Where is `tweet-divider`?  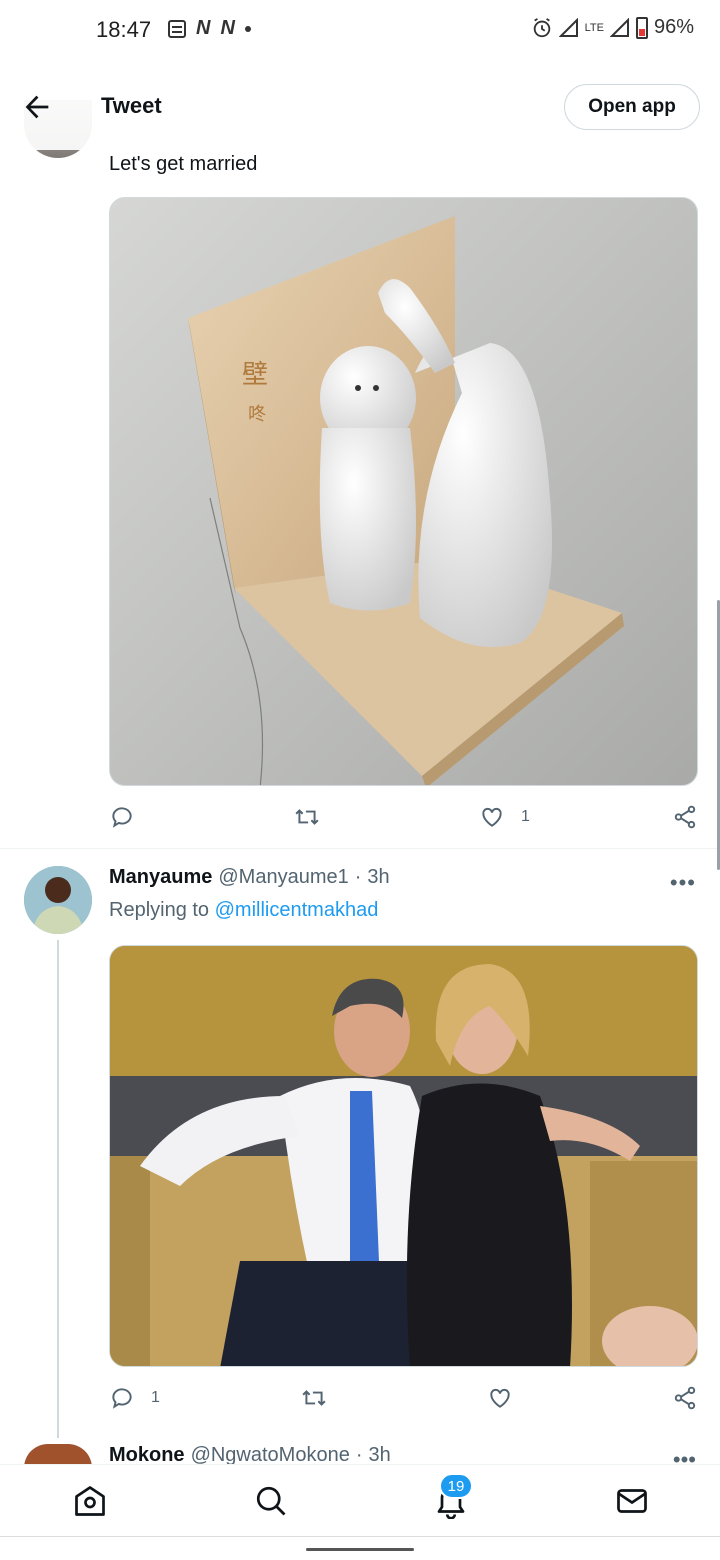 tweet-divider is located at coordinates (360, 848).